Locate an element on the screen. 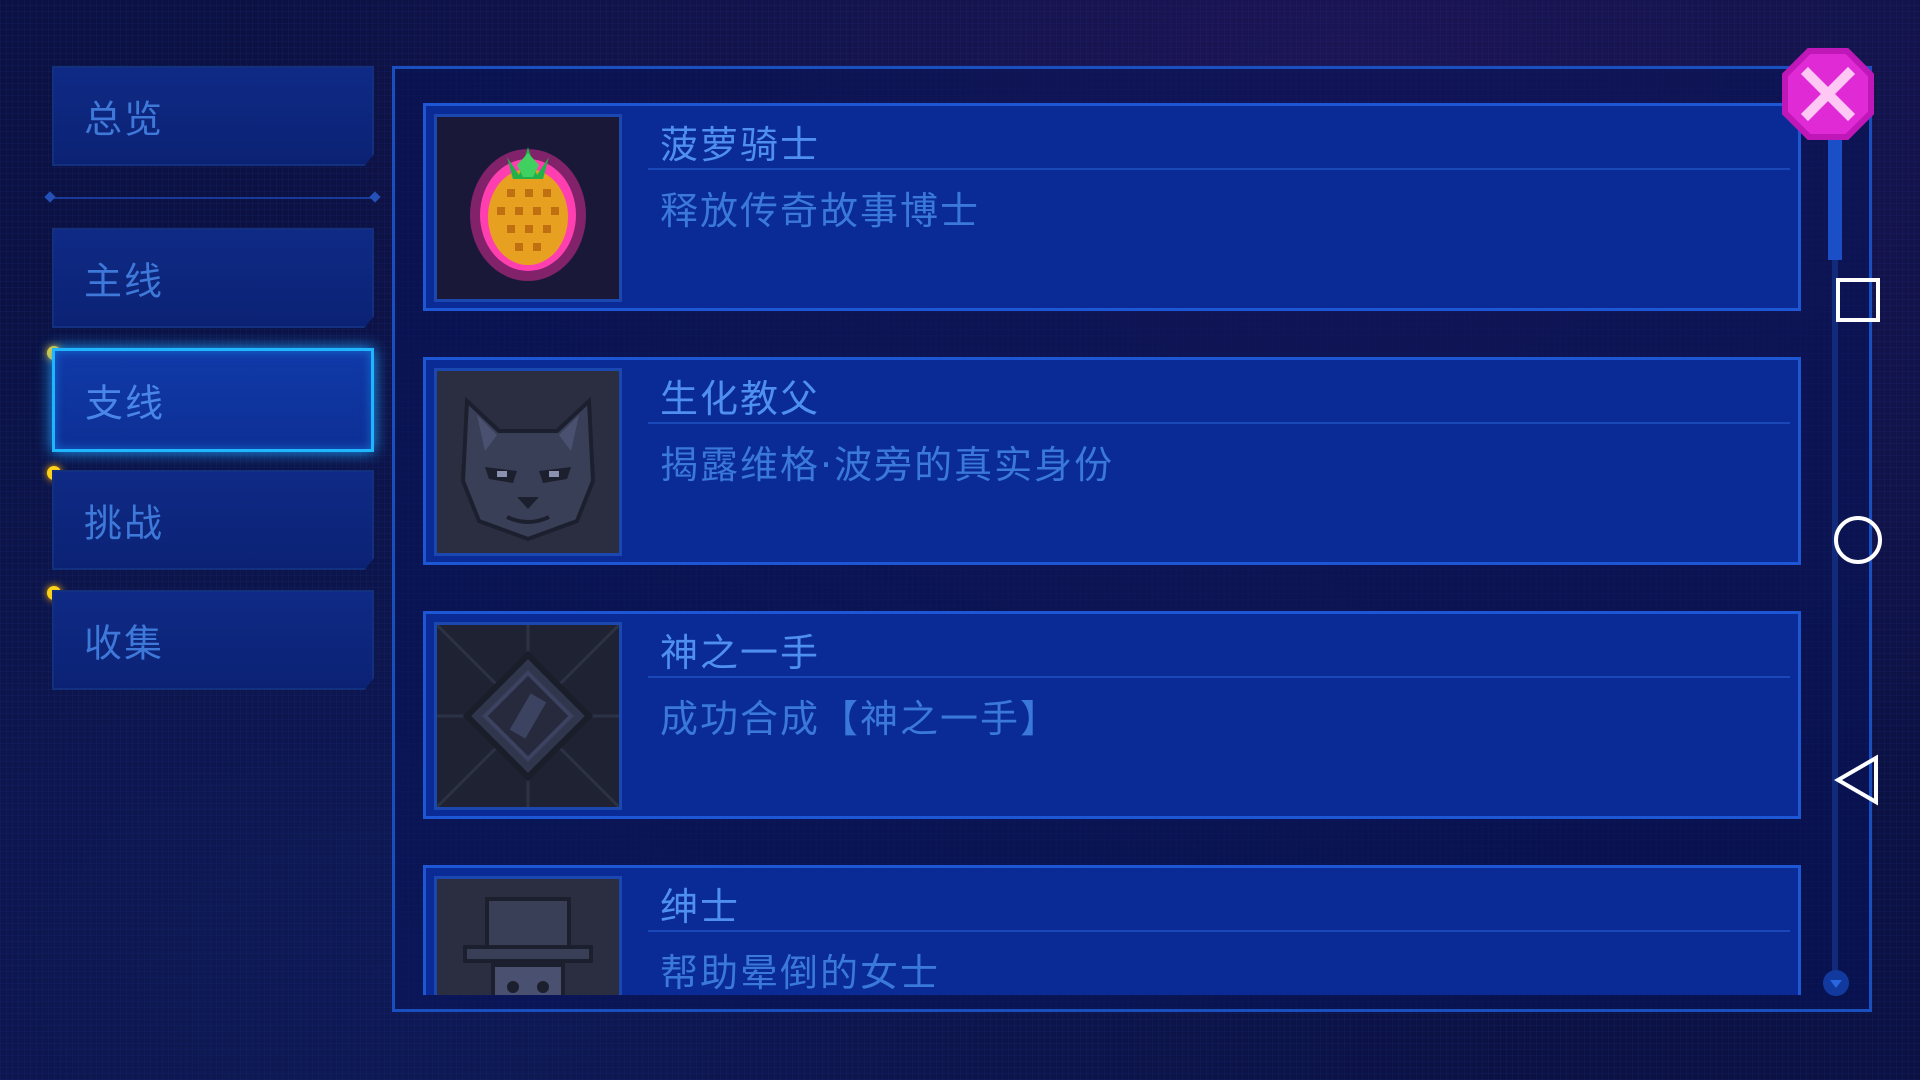 Image resolution: width=1920 pixels, height=1080 pixels. tab-label: 挑战 is located at coordinates (124, 523).